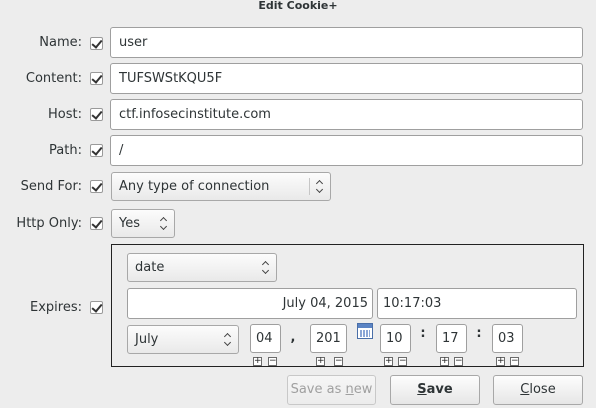 The image size is (596, 408). What do you see at coordinates (346, 42) in the screenshot?
I see `name-input: user` at bounding box center [346, 42].